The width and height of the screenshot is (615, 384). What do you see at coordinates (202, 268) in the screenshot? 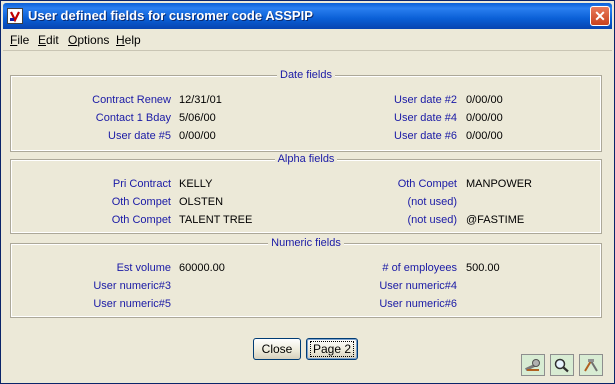
I see `field-value: 60000.00` at bounding box center [202, 268].